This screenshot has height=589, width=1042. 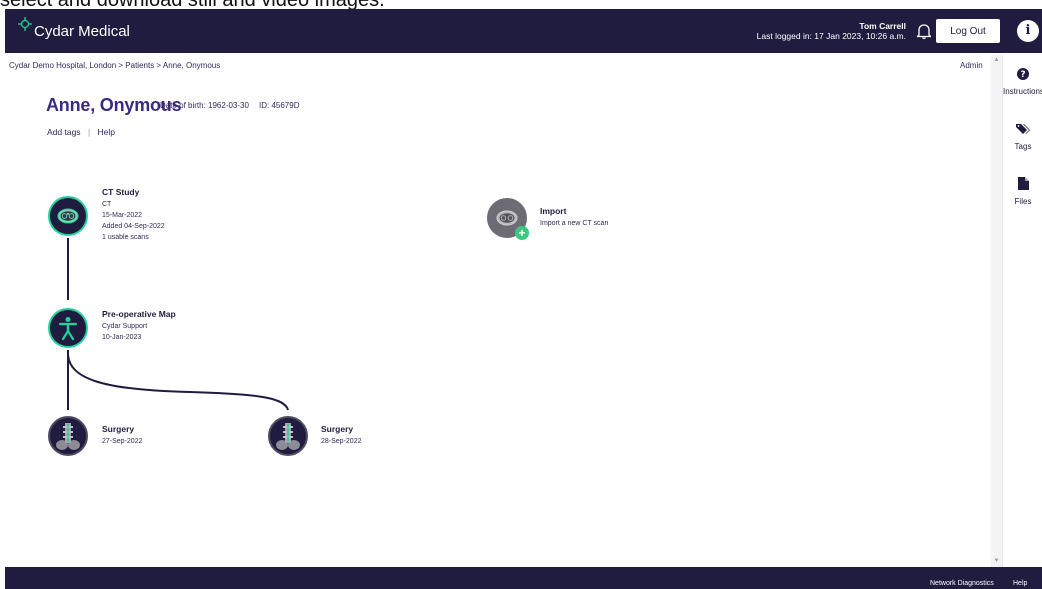 I want to click on surgery-1-node-icon, so click(x=68, y=436).